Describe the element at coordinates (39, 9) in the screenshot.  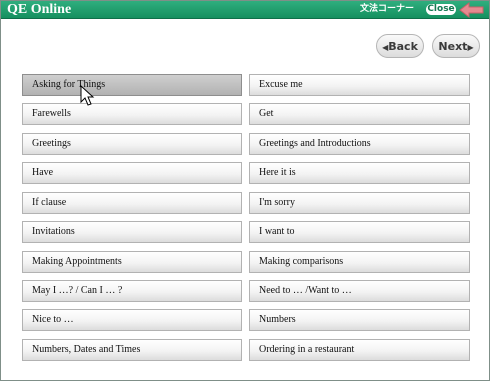
I see `app-title: QE Online` at that location.